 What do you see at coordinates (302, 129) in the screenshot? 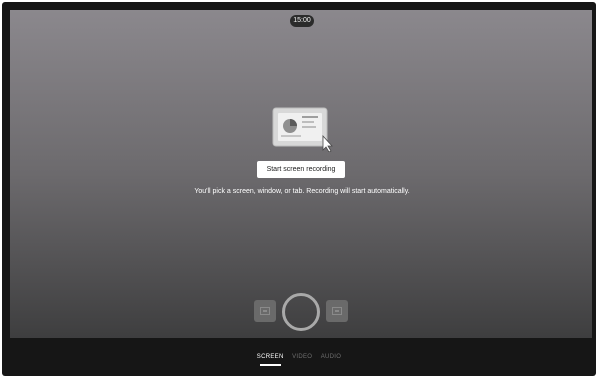
I see `screen-share-illustration` at bounding box center [302, 129].